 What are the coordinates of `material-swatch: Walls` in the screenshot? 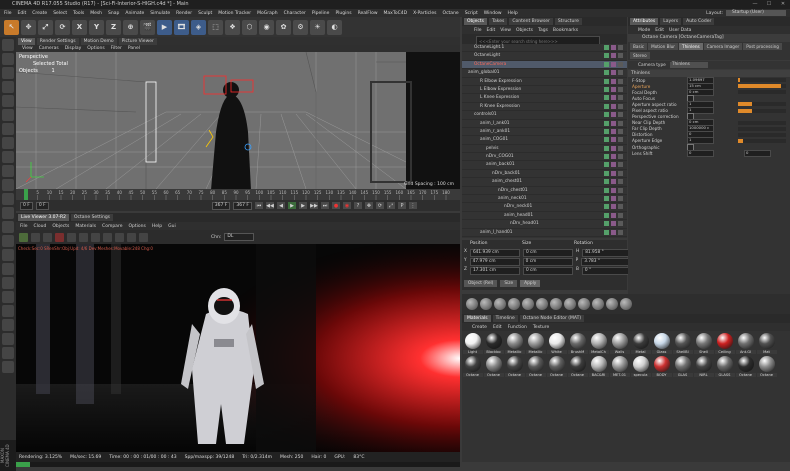 It's located at (619, 343).